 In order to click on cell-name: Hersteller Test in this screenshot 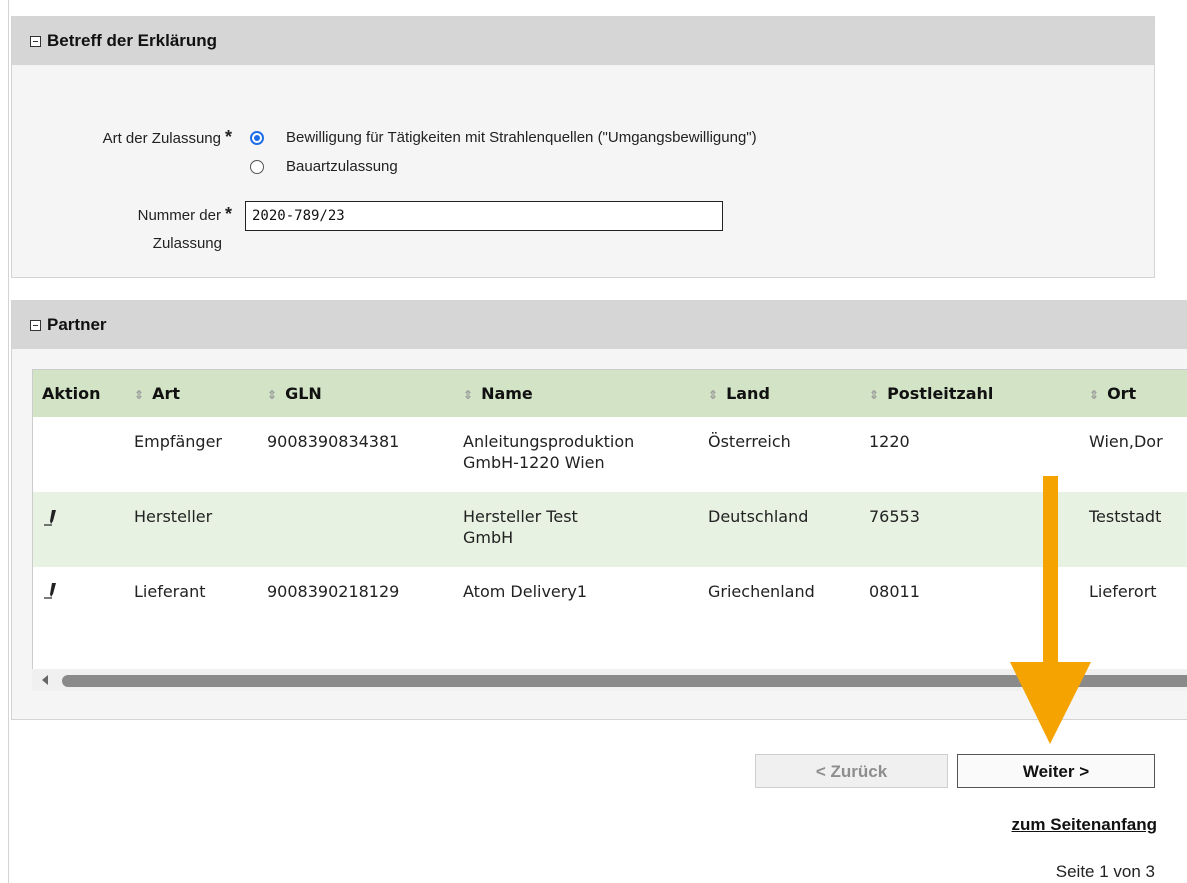, I will do `click(520, 516)`.